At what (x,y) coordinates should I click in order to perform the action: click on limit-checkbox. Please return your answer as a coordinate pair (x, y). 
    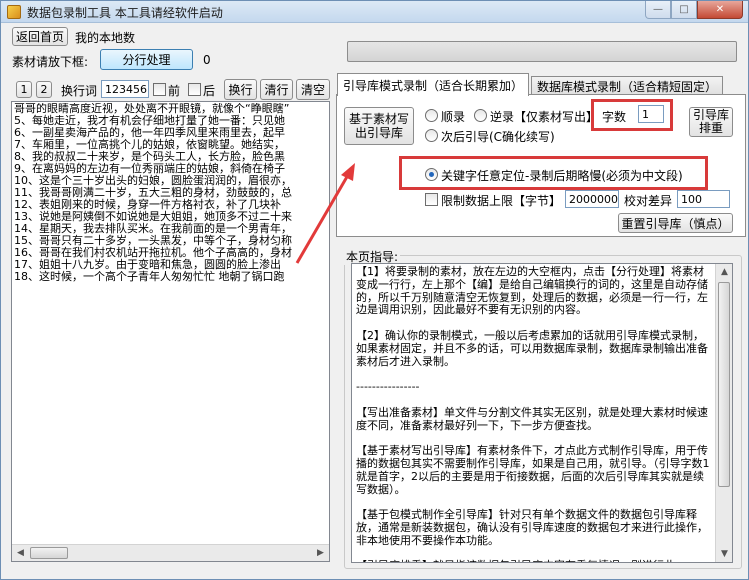
    Looking at the image, I should click on (431, 199).